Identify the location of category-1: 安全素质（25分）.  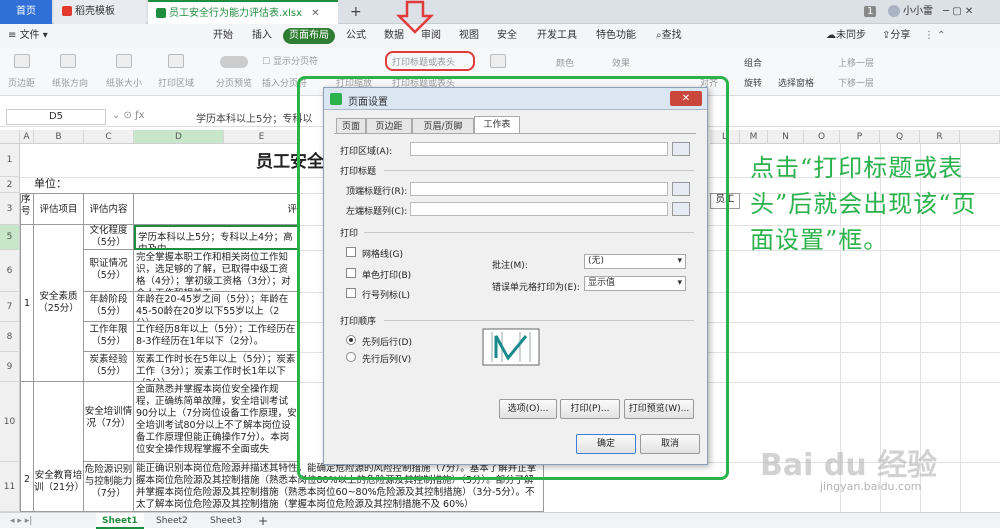
(59, 303).